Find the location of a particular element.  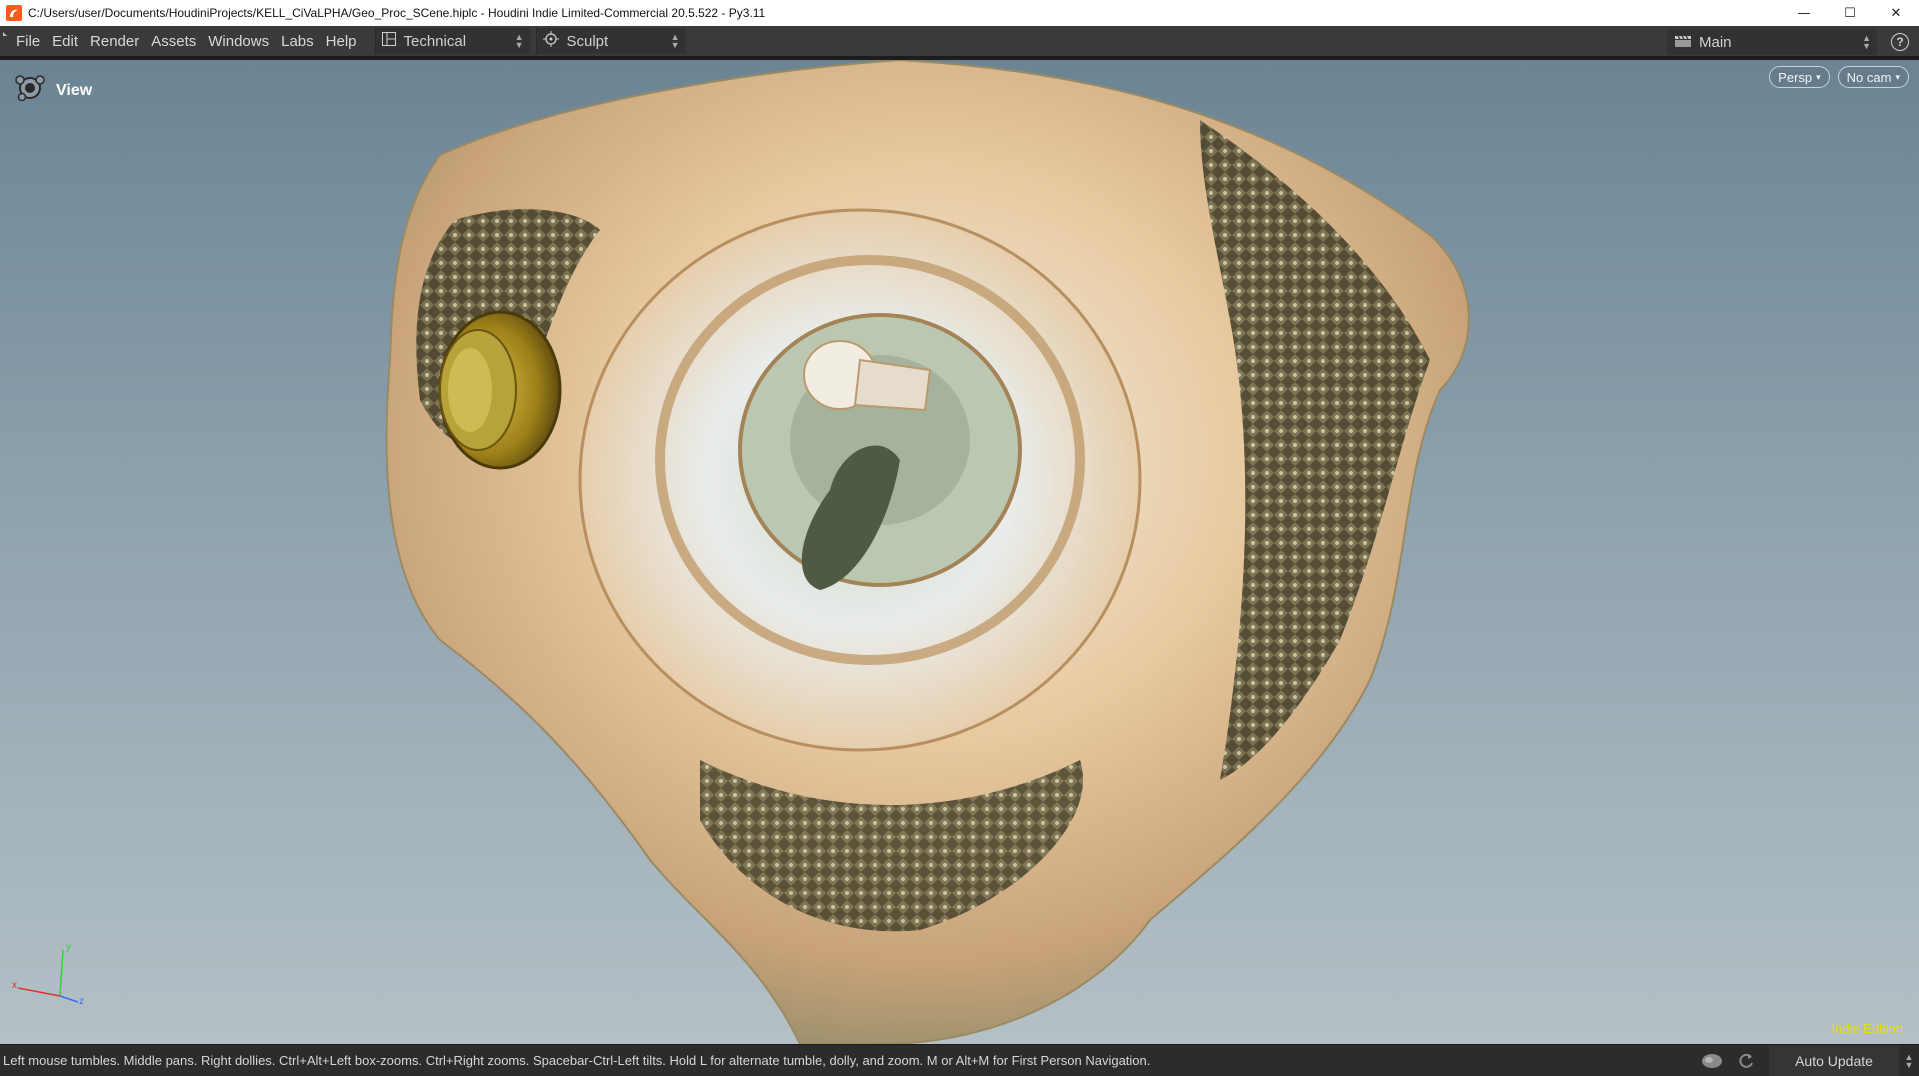

auto-update-button: Auto Update is located at coordinates (1834, 1060).